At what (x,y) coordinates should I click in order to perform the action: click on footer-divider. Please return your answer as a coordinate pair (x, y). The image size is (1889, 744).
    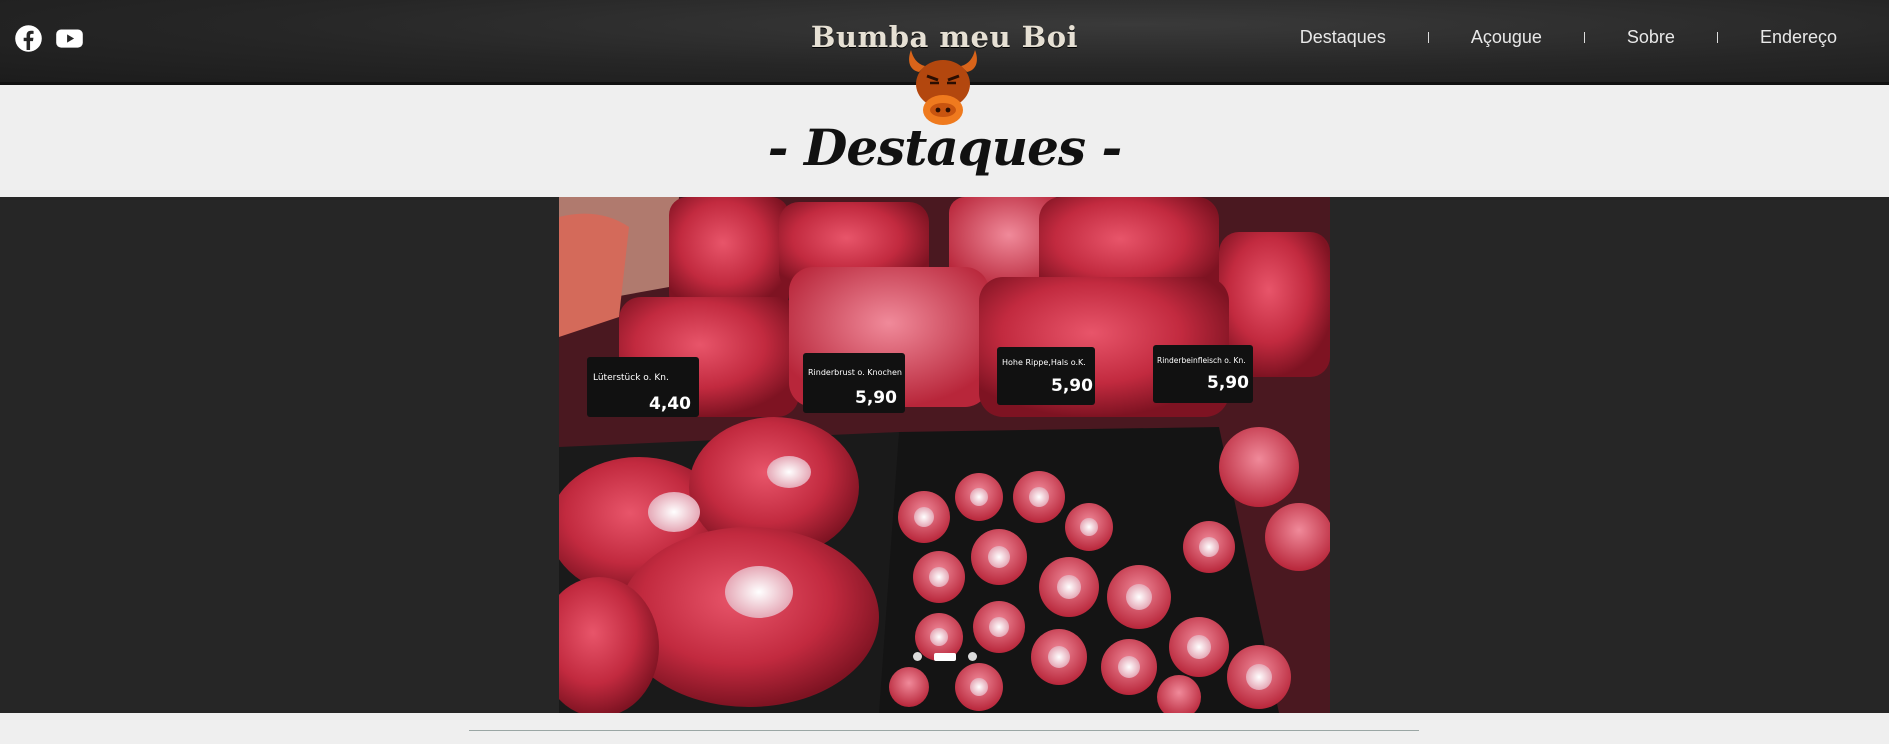
    Looking at the image, I should click on (944, 730).